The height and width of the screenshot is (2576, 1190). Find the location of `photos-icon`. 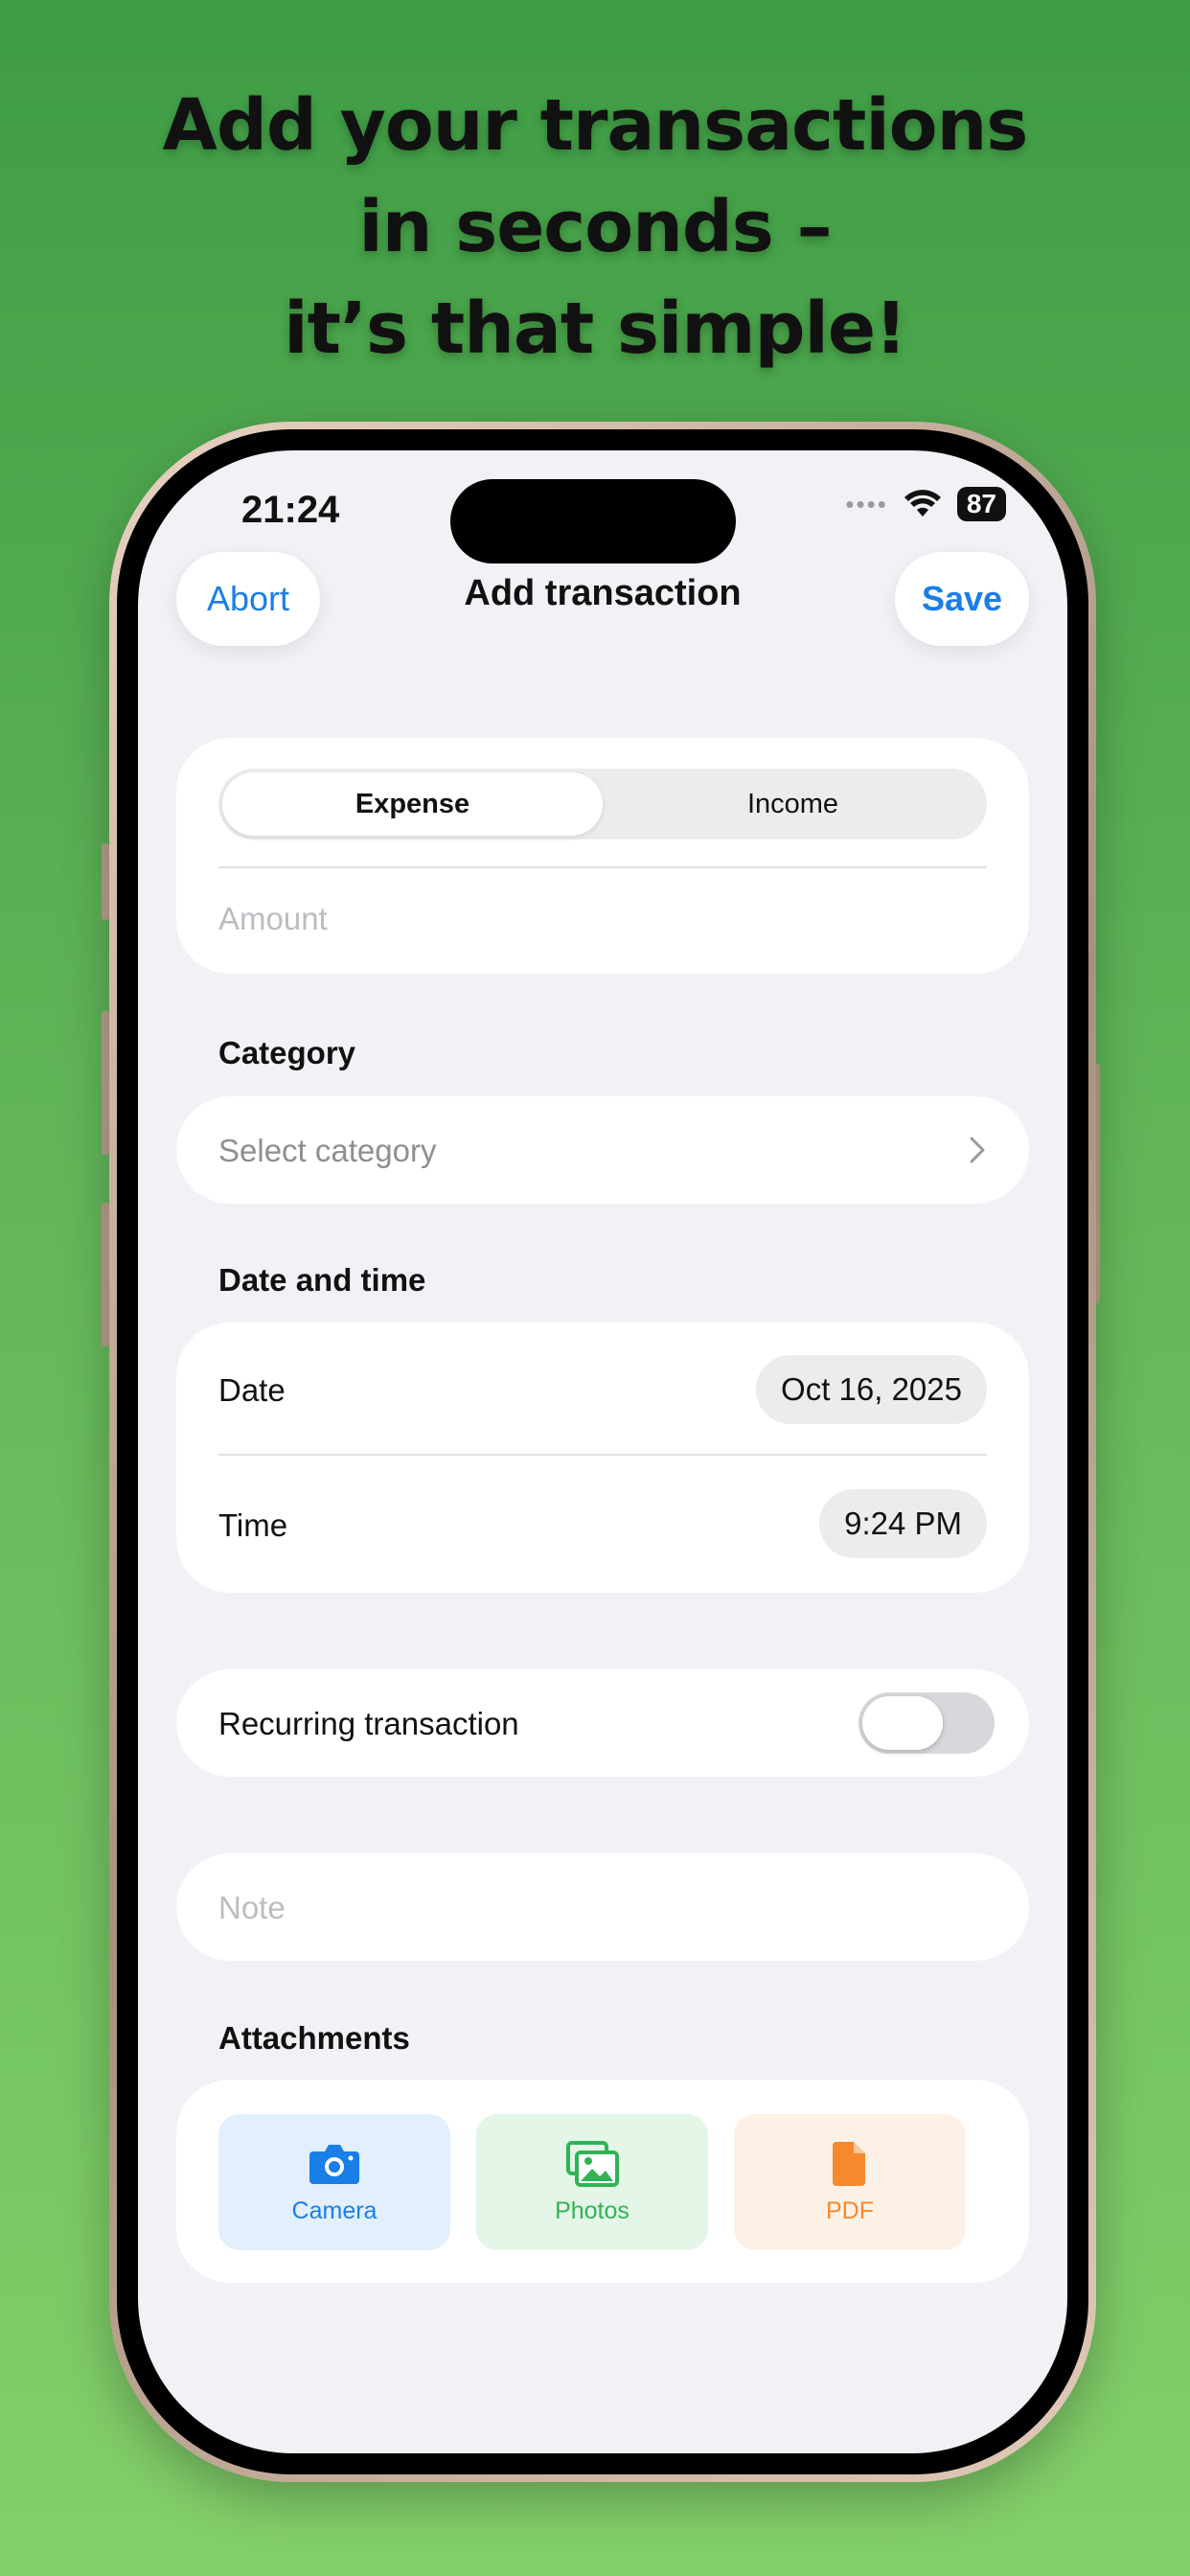

photos-icon is located at coordinates (592, 2163).